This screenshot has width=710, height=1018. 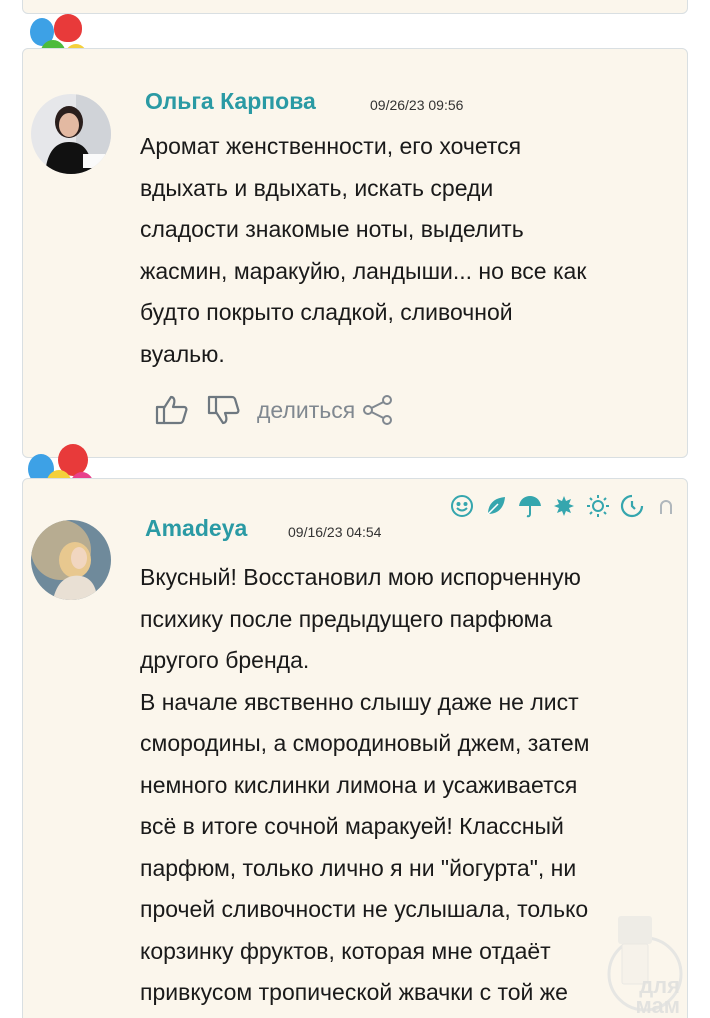 What do you see at coordinates (378, 410) in the screenshot?
I see `share-icon` at bounding box center [378, 410].